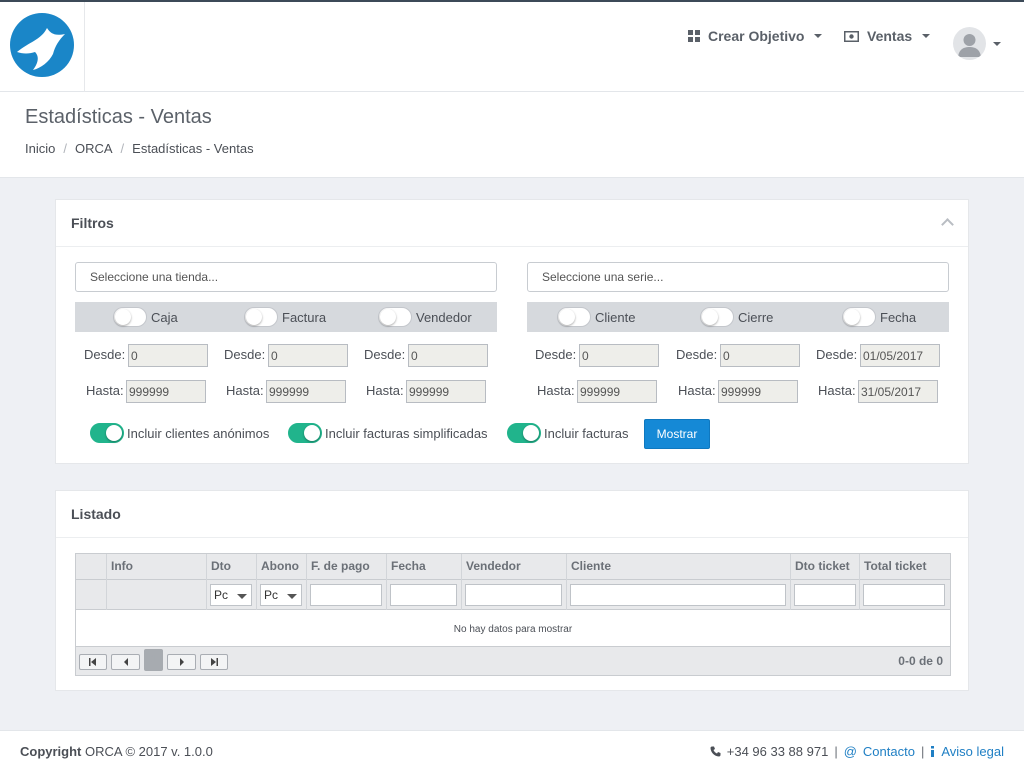 The height and width of the screenshot is (768, 1024). Describe the element at coordinates (306, 391) in the screenshot. I see `factura-hasta-input` at that location.